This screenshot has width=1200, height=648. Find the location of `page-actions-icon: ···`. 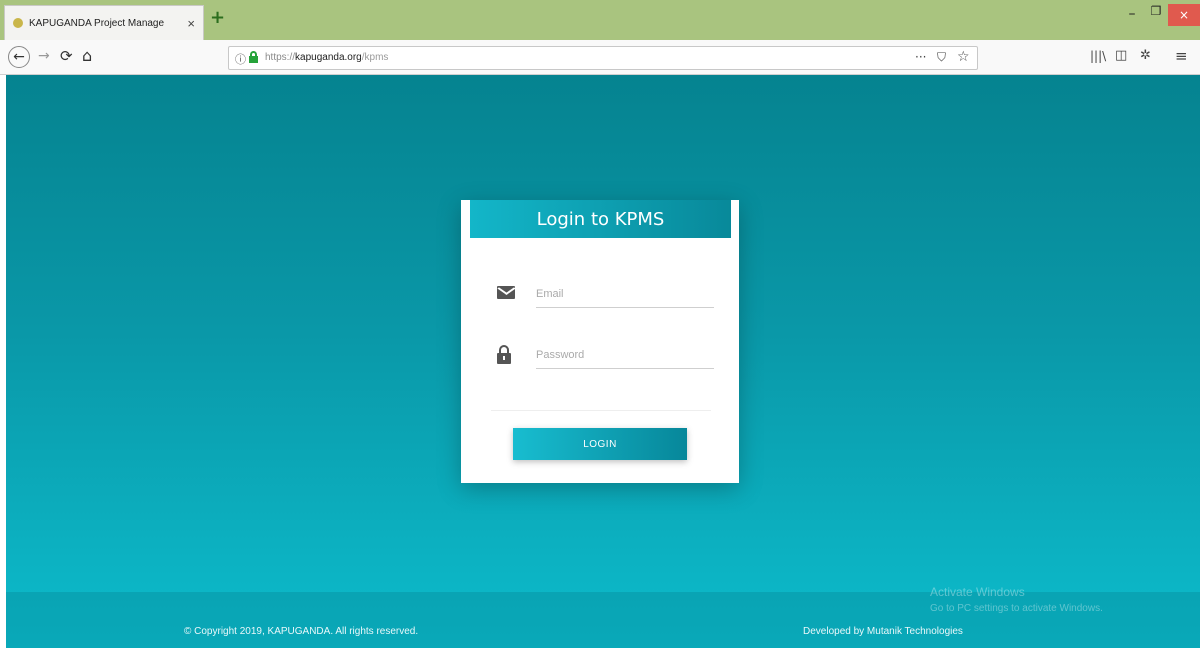

page-actions-icon: ··· is located at coordinates (920, 57).